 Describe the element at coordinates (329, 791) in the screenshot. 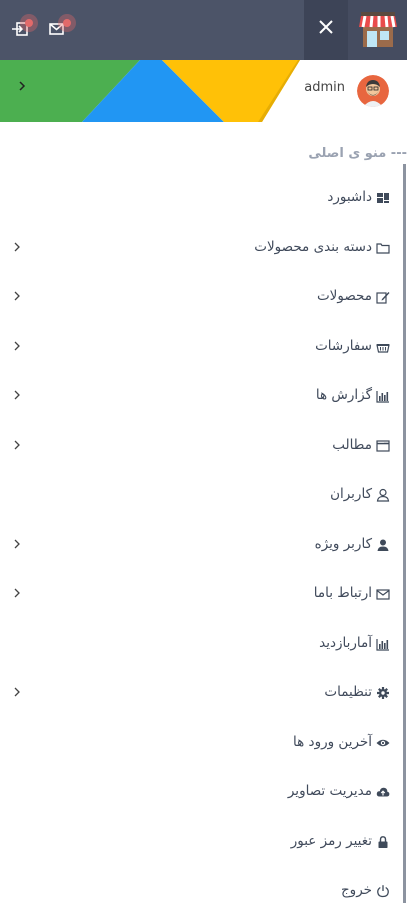

I see `sidebar-item-label: مدیریت تصاویر` at that location.